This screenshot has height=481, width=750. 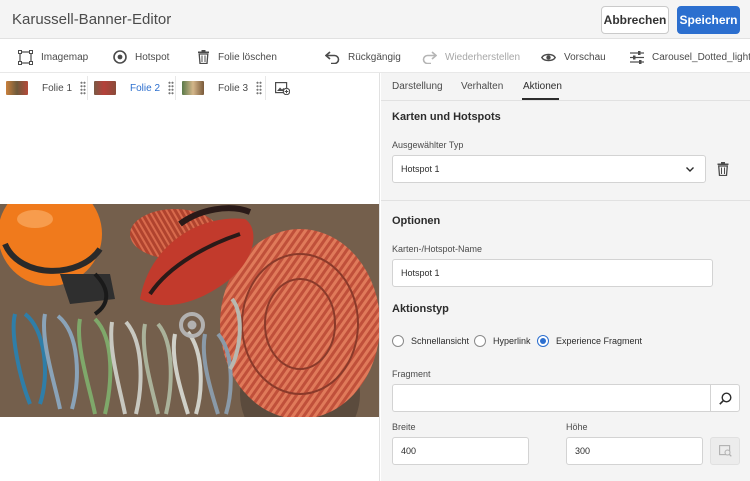 I want to click on imagemap-icon, so click(x=25, y=57).